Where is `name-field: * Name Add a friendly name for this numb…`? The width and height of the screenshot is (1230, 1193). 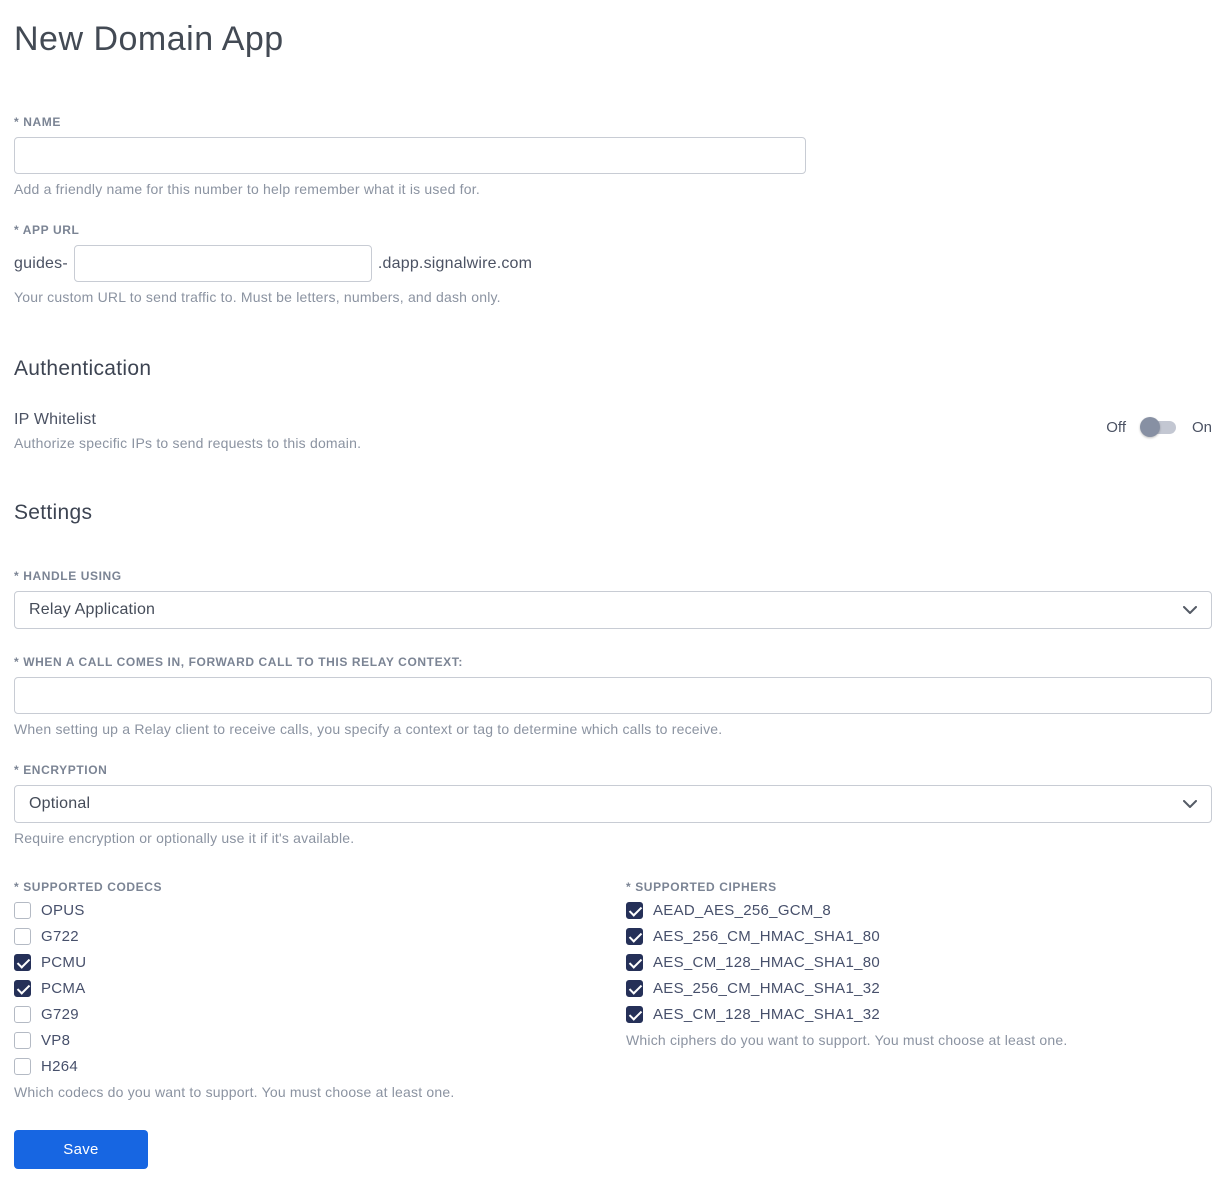 name-field: * Name Add a friendly name for this numb… is located at coordinates (613, 156).